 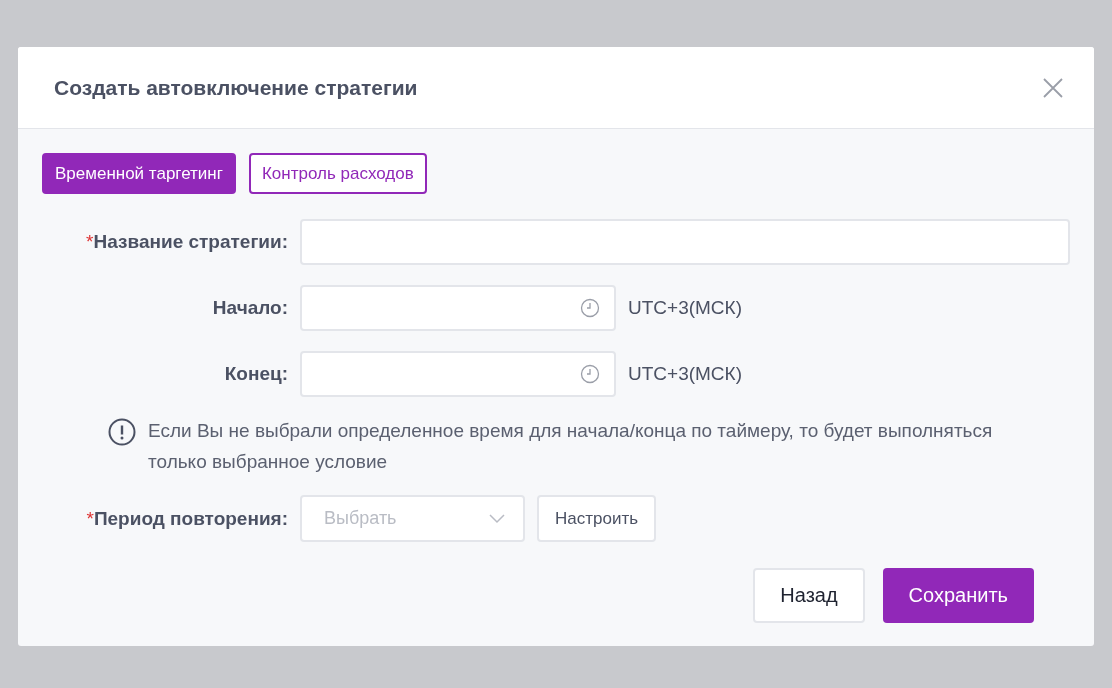 What do you see at coordinates (122, 432) in the screenshot?
I see `info-icon` at bounding box center [122, 432].